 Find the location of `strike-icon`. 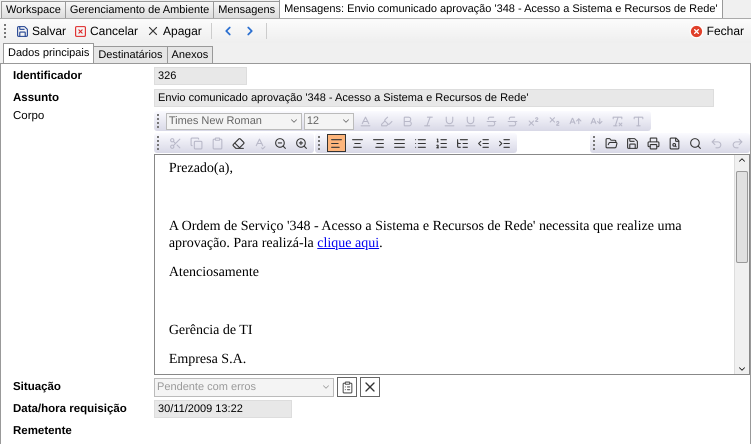

strike-icon is located at coordinates (491, 121).